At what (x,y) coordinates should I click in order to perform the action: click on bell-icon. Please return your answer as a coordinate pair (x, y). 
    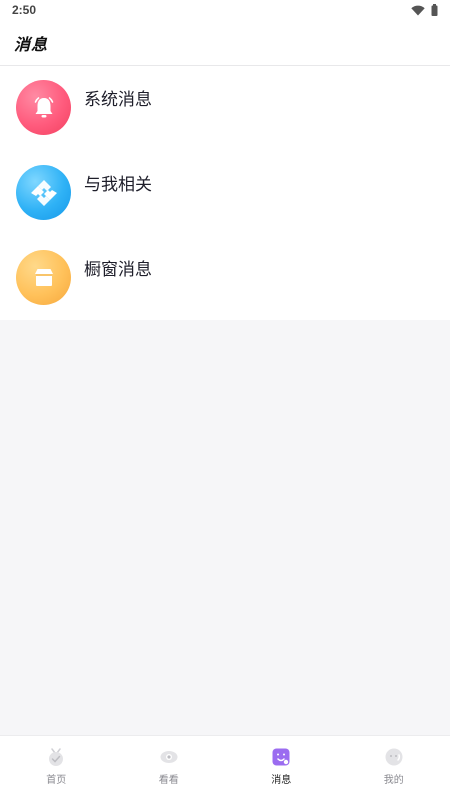
    Looking at the image, I should click on (43, 107).